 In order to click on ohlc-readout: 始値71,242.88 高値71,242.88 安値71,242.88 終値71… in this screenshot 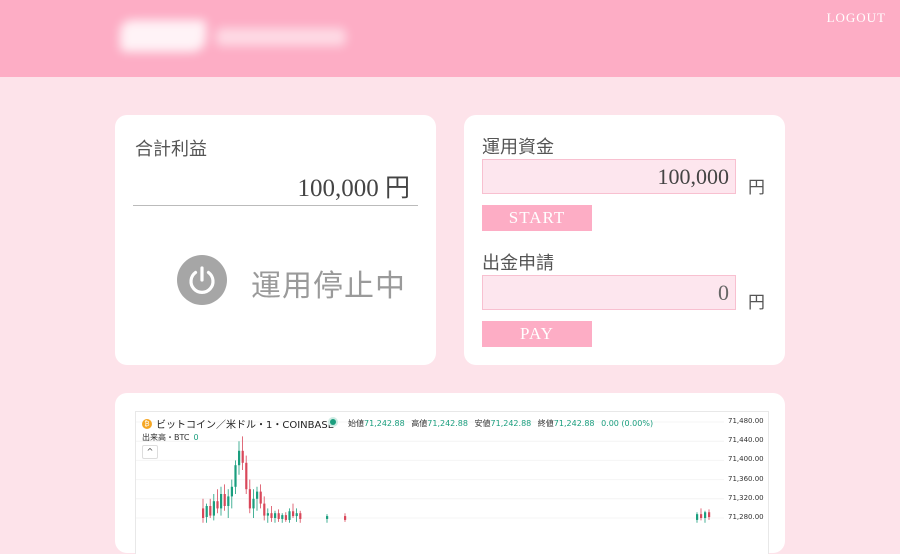, I will do `click(502, 423)`.